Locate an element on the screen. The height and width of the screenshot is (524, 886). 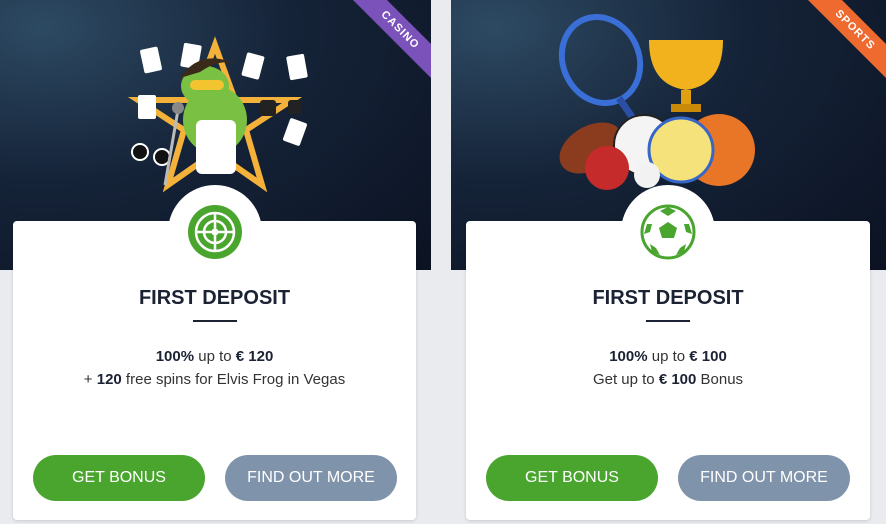
extra-text: free spins for Elvis Frog in Vegas is located at coordinates (233, 379).